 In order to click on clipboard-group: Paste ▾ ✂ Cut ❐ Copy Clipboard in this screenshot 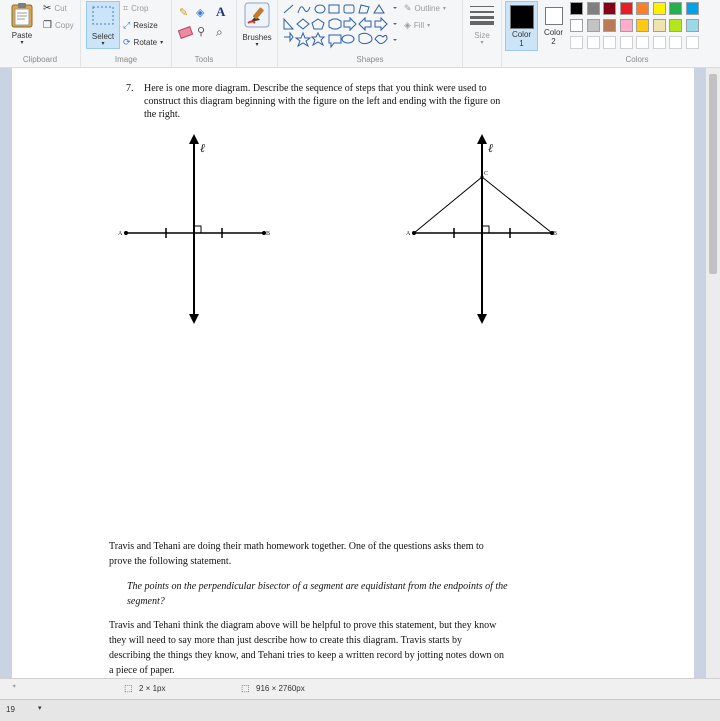, I will do `click(40, 33)`.